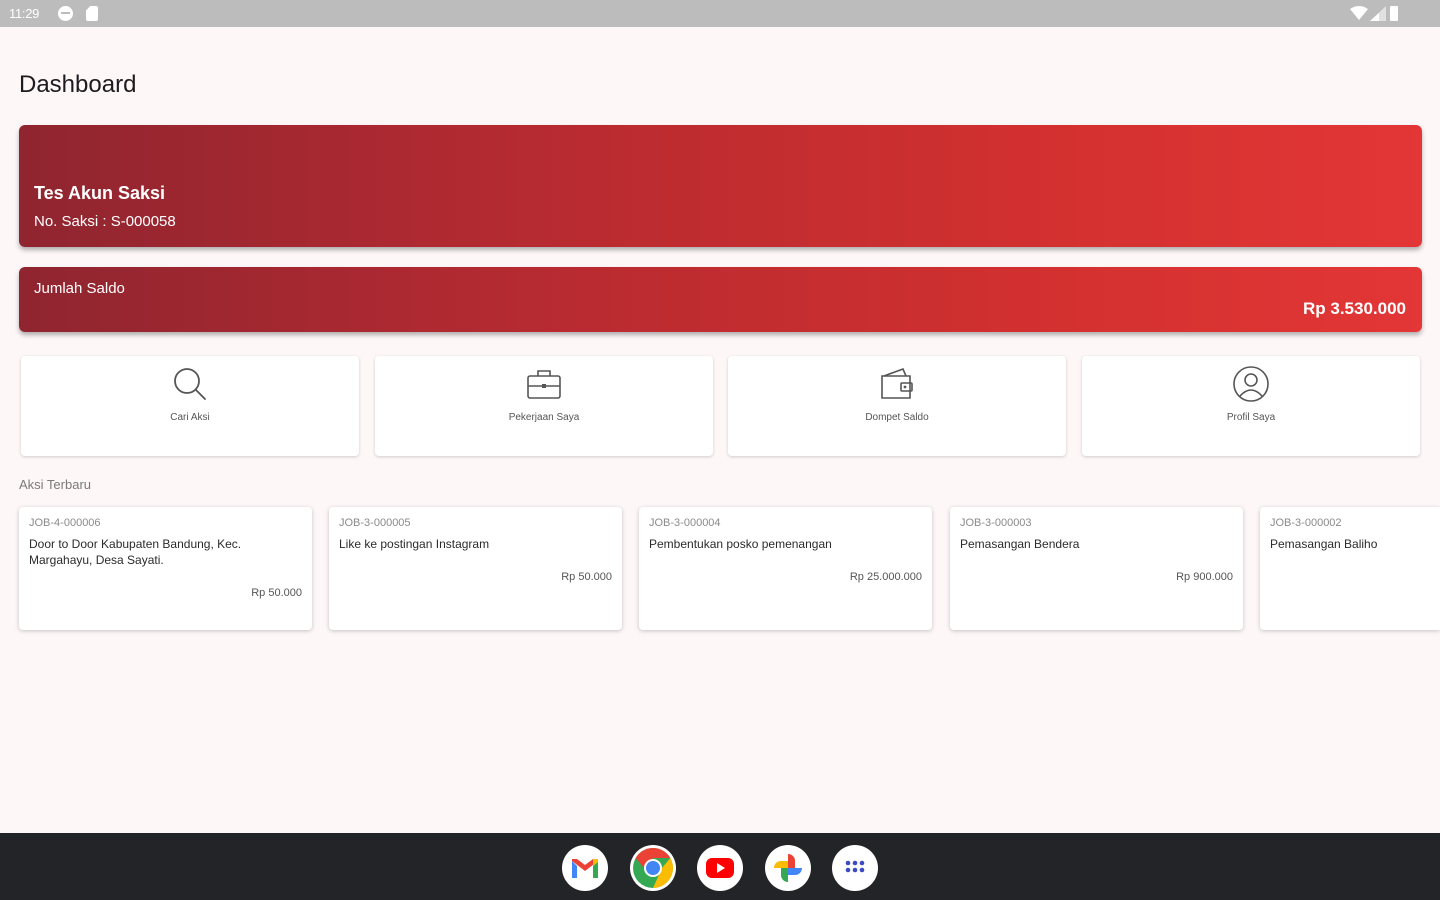  I want to click on job-title: Like ke postingan Instagram, so click(414, 544).